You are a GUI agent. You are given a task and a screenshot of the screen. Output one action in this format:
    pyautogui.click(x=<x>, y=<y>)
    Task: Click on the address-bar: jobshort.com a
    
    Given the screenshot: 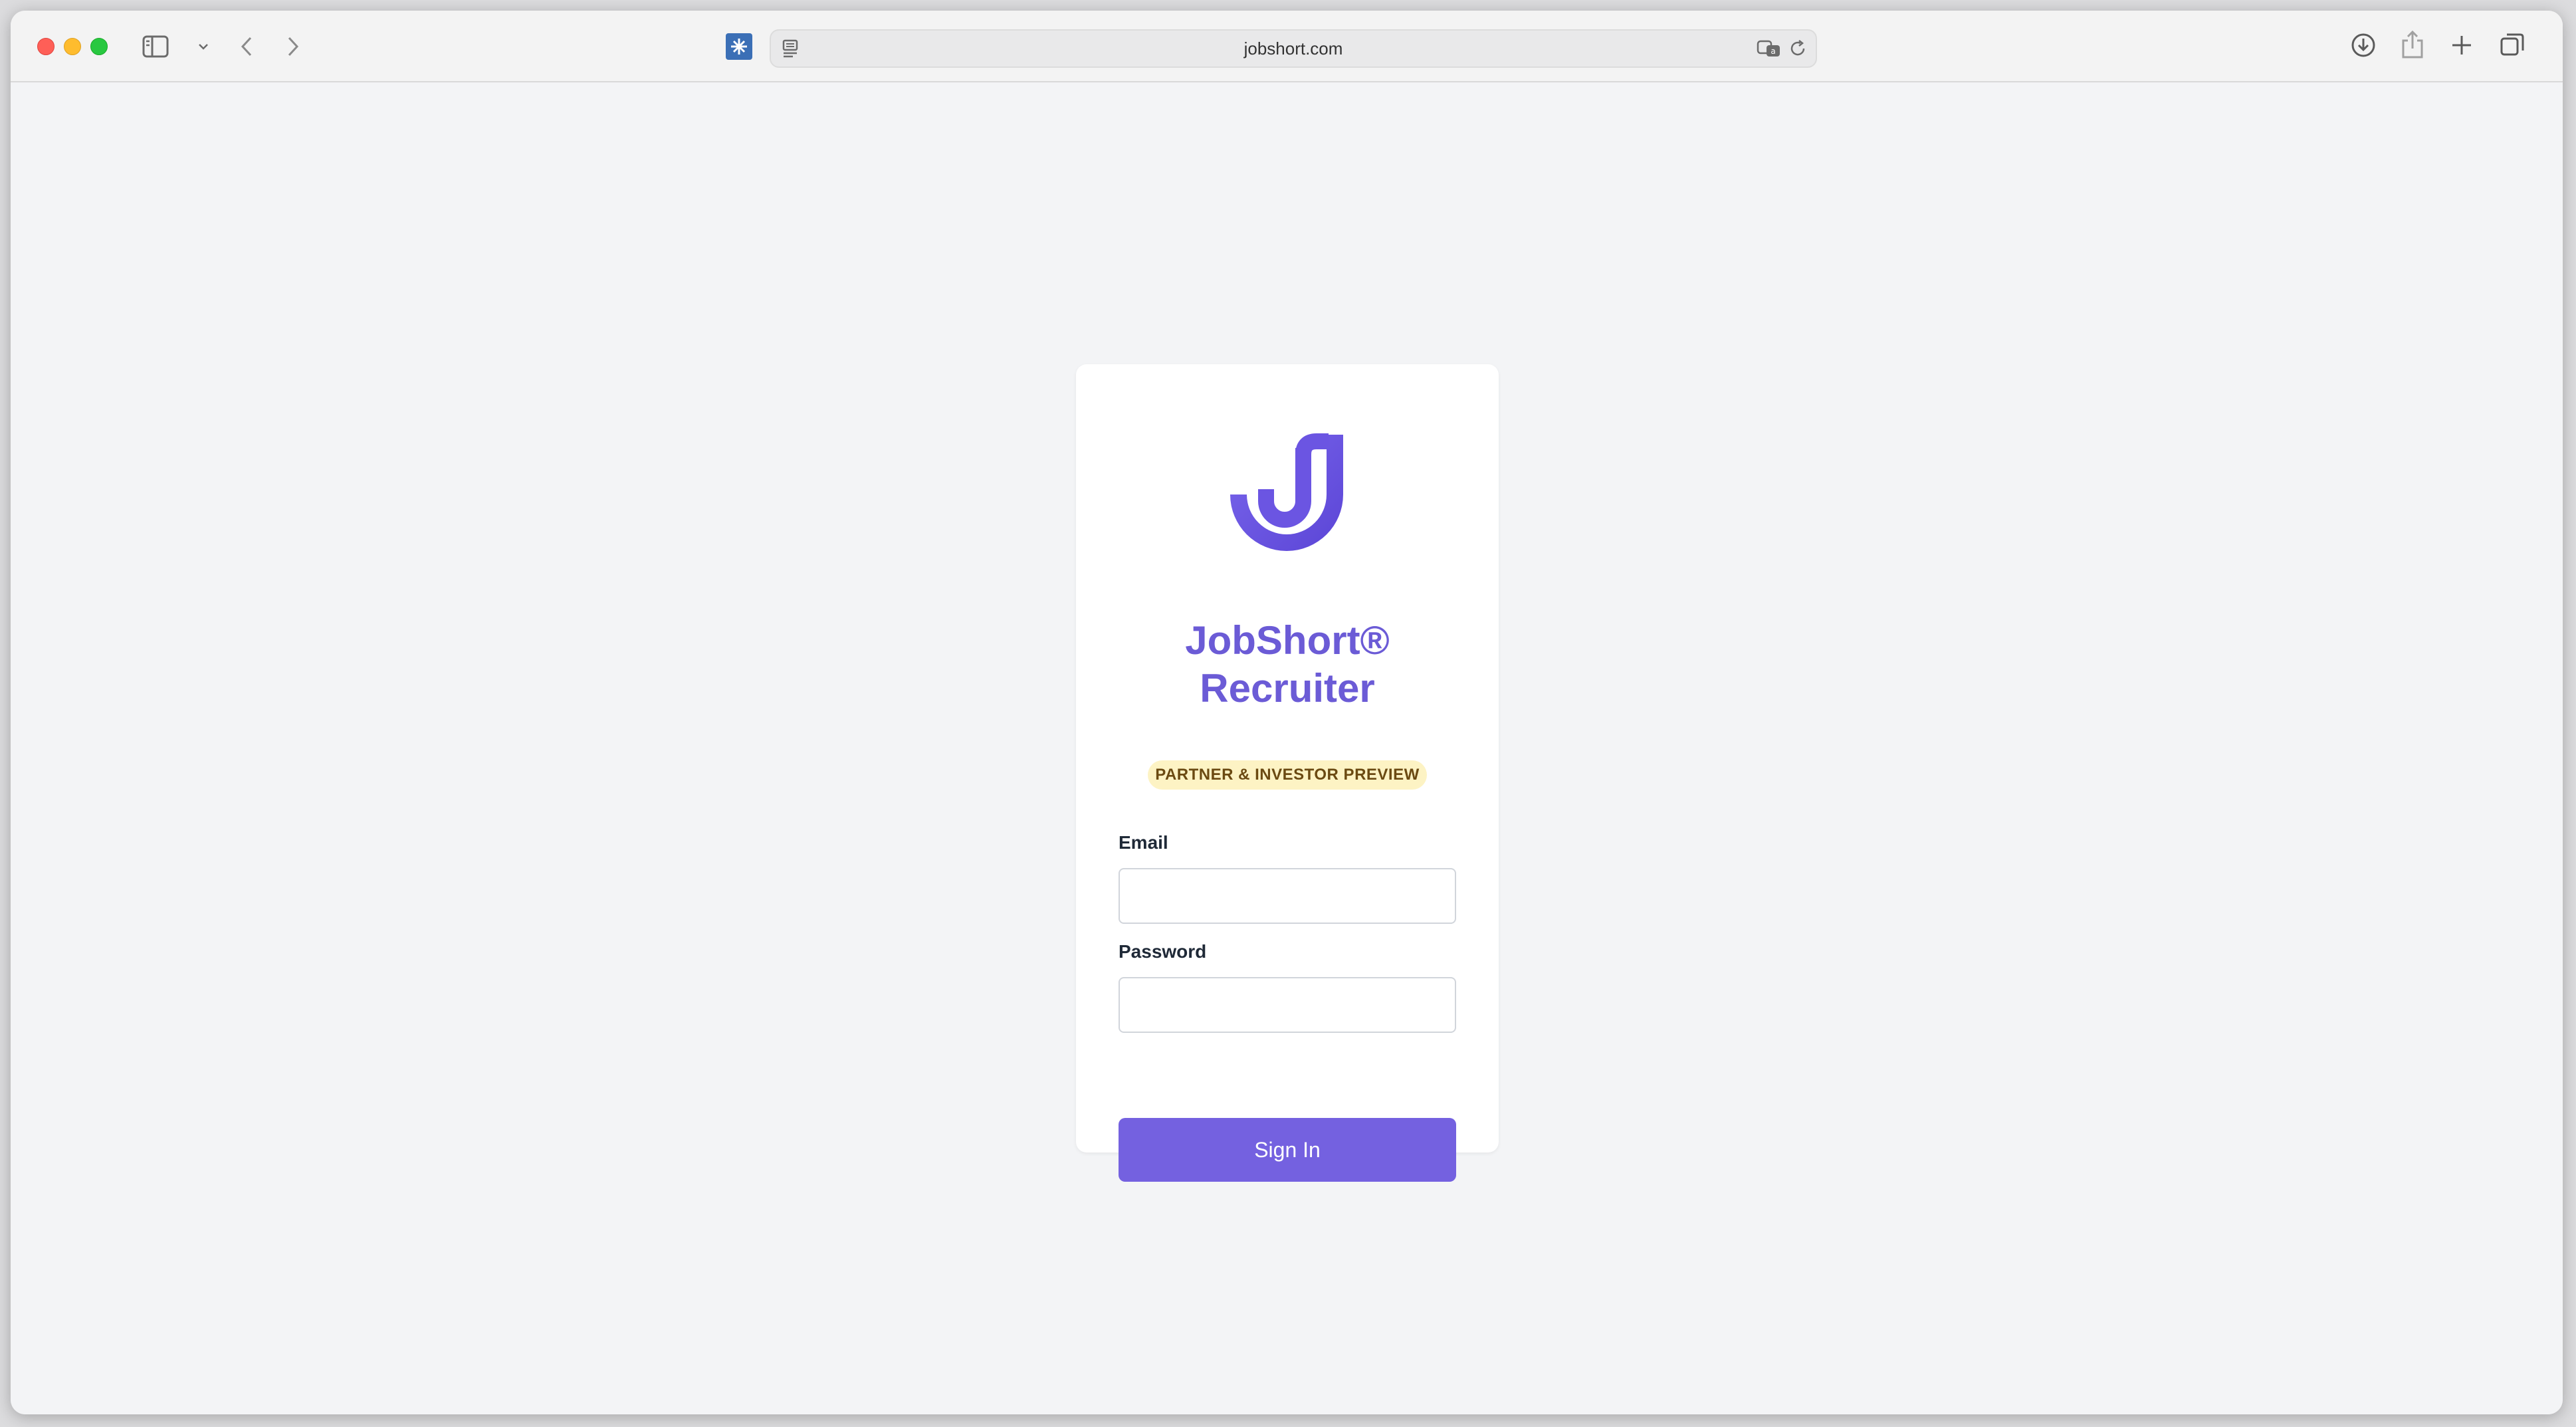 What is the action you would take?
    pyautogui.click(x=1293, y=49)
    